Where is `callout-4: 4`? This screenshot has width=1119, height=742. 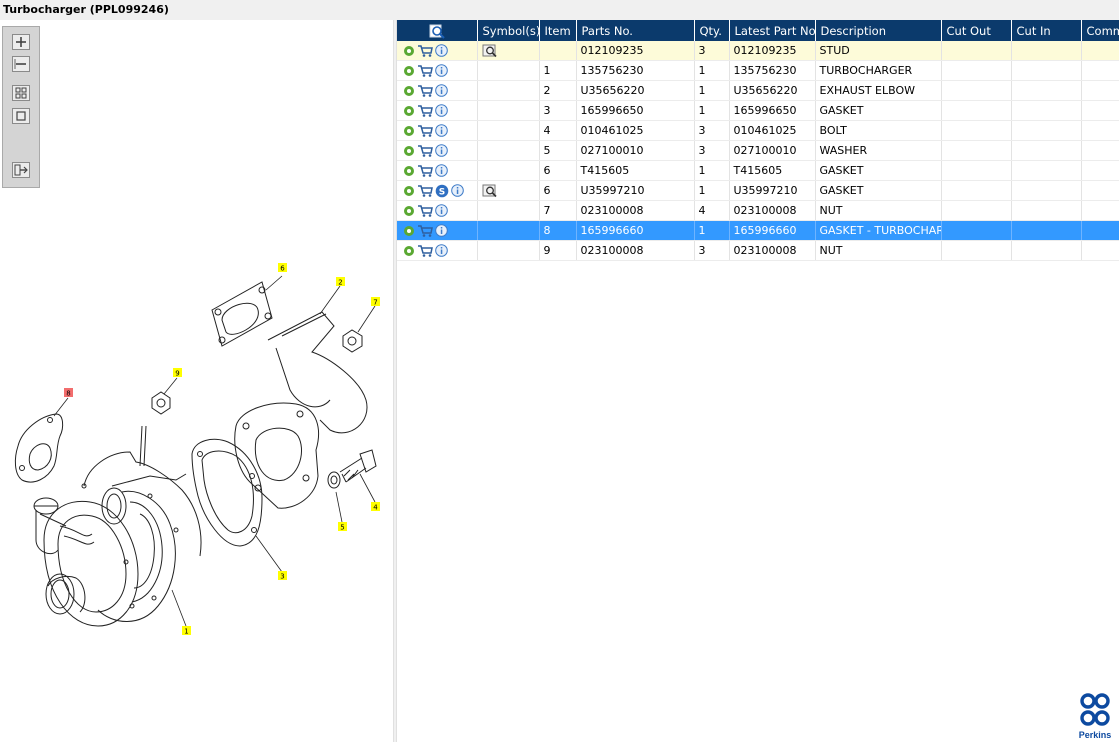 callout-4: 4 is located at coordinates (375, 507).